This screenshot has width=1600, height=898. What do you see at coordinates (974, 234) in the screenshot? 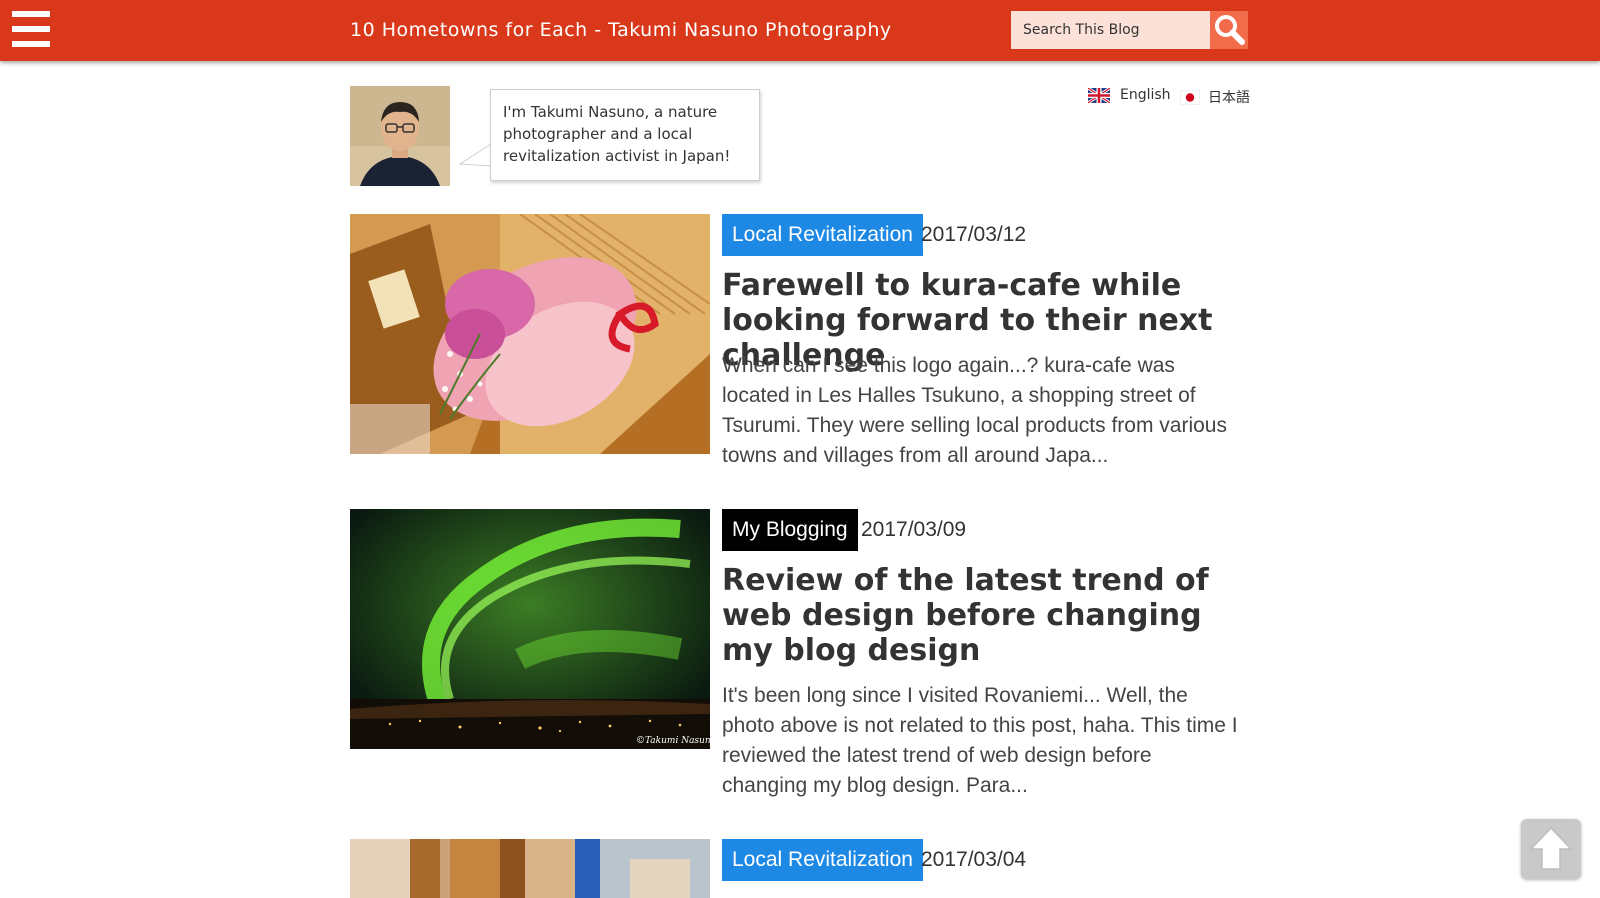
I see `post-date: 2017/03/12` at bounding box center [974, 234].